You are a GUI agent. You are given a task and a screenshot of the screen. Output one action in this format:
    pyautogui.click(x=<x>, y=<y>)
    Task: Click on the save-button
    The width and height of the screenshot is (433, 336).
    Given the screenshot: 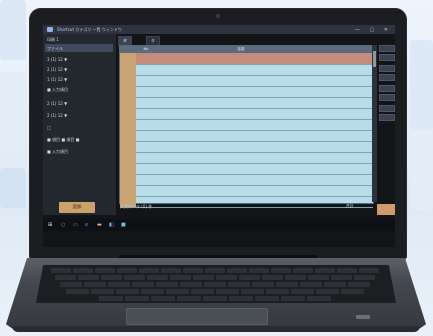 What is the action you would take?
    pyautogui.click(x=386, y=209)
    